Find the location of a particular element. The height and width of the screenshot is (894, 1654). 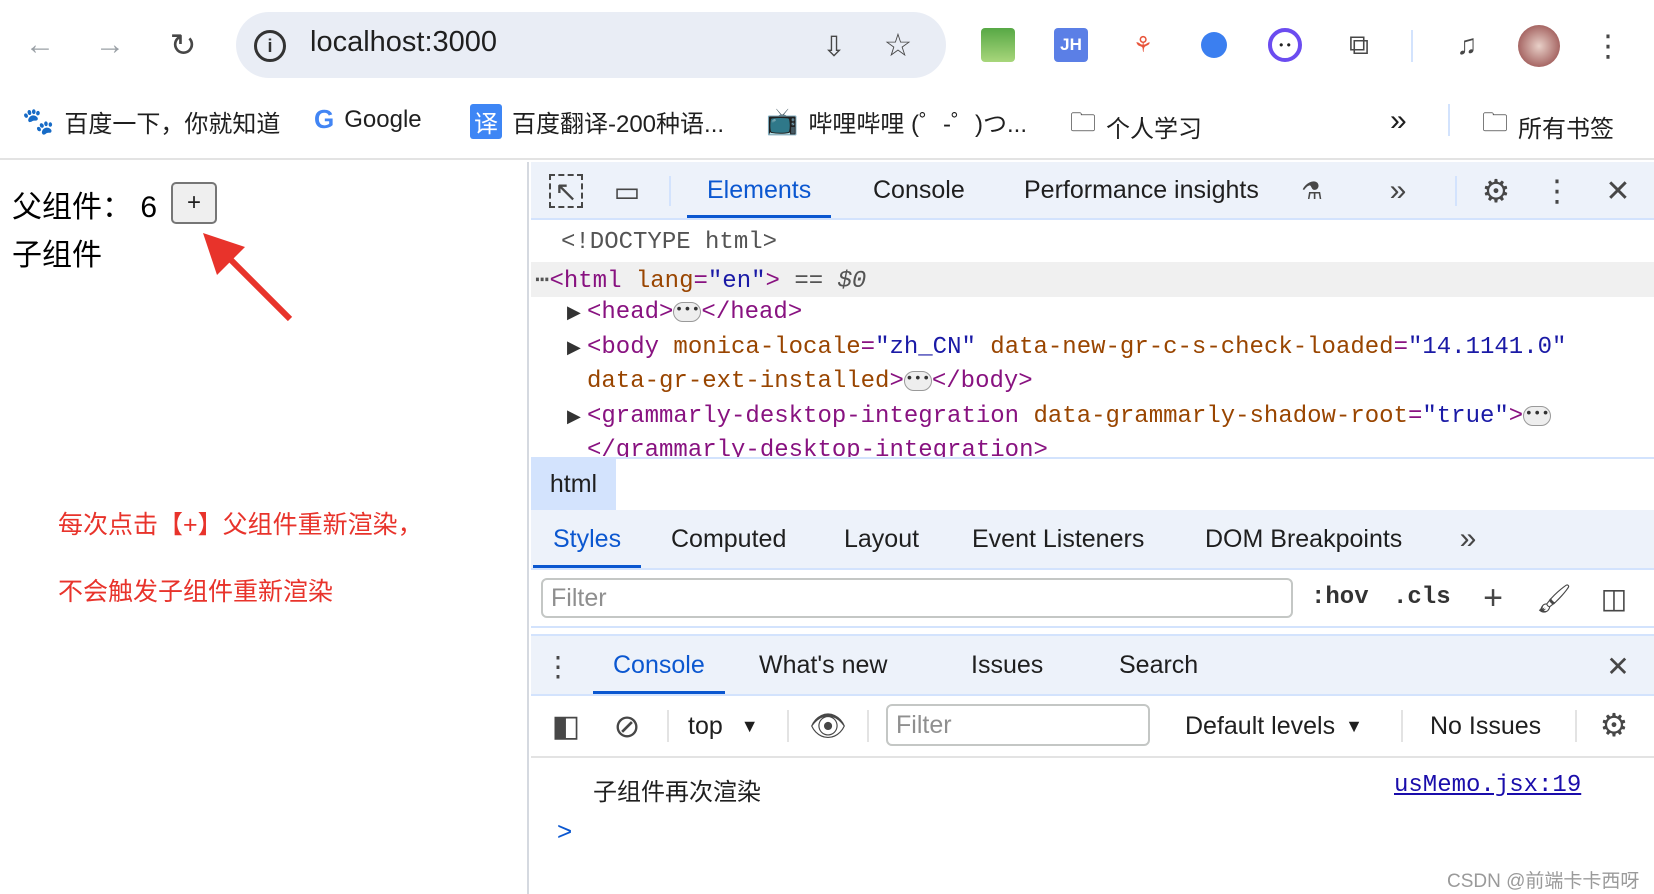

styles-filter-input: Filter is located at coordinates (917, 598).